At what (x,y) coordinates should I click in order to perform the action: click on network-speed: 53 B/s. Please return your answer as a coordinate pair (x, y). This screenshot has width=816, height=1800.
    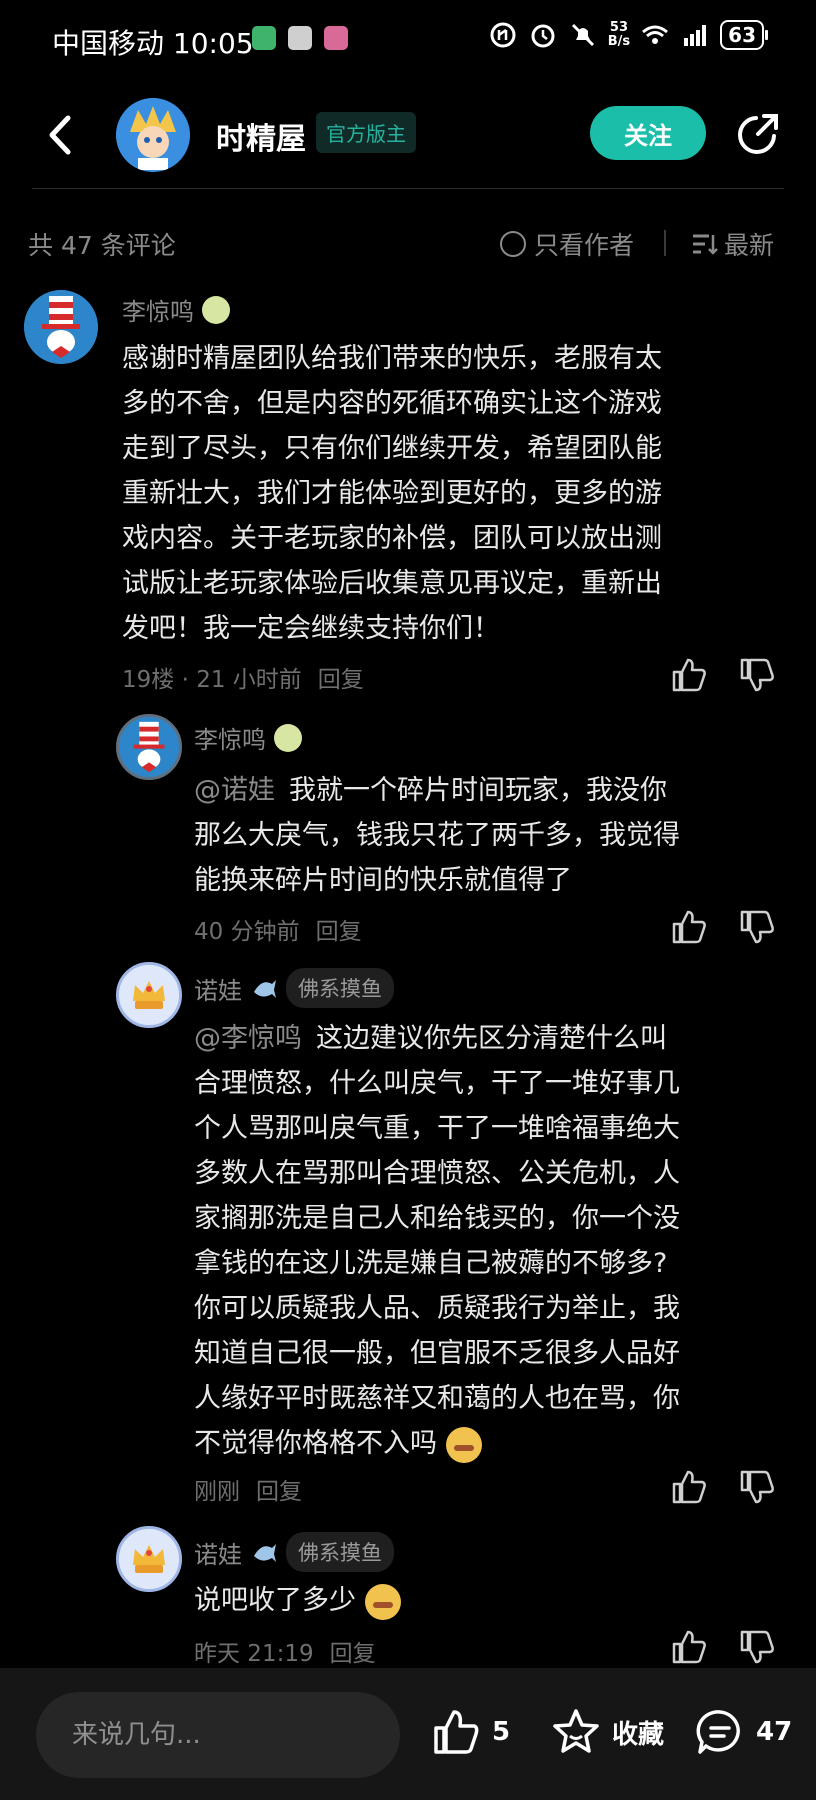
    Looking at the image, I should click on (619, 34).